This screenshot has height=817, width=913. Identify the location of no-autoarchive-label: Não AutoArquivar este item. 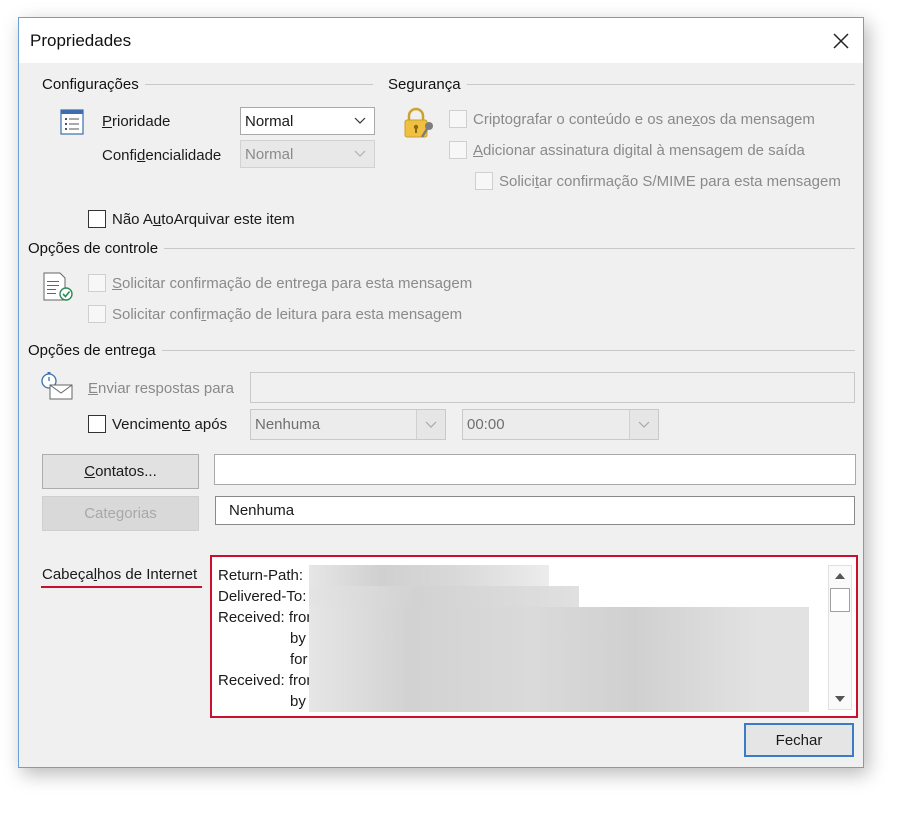
(203, 219).